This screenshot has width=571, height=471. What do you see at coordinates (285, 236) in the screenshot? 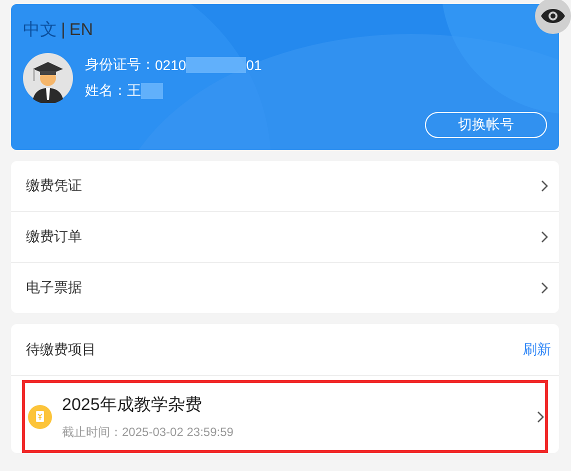
I see `menu-item: 缴费订单` at bounding box center [285, 236].